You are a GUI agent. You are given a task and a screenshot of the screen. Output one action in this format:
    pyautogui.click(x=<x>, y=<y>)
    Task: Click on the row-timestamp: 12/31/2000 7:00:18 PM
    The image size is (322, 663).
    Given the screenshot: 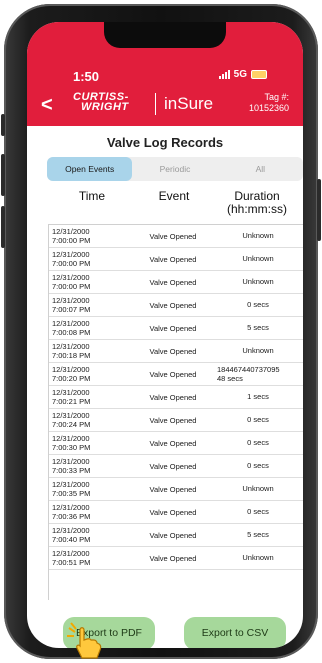 What is the action you would take?
    pyautogui.click(x=71, y=351)
    